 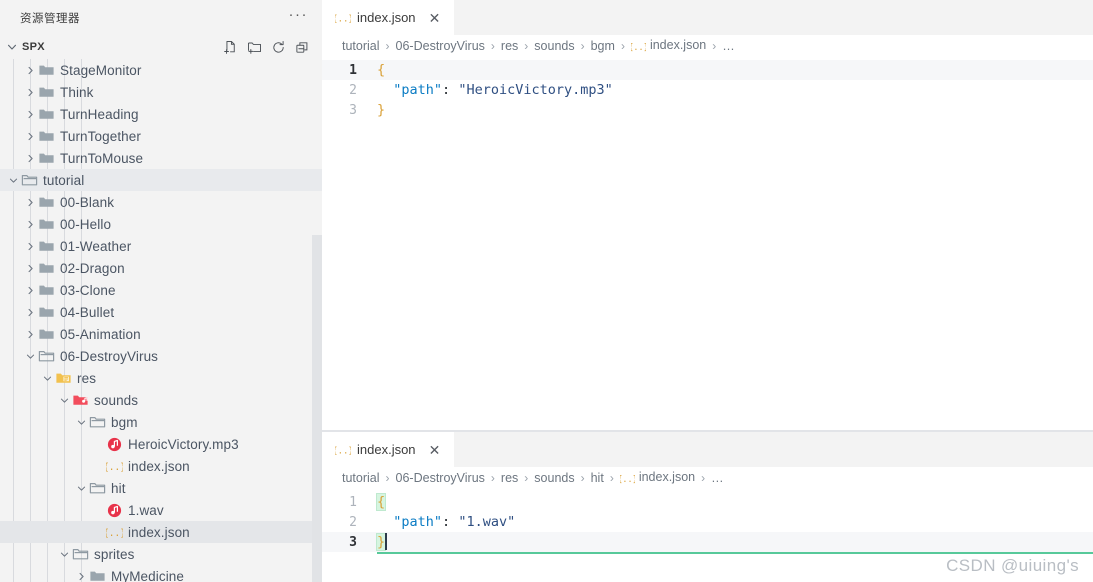 I want to click on tree-item-label: index.json, so click(x=159, y=532).